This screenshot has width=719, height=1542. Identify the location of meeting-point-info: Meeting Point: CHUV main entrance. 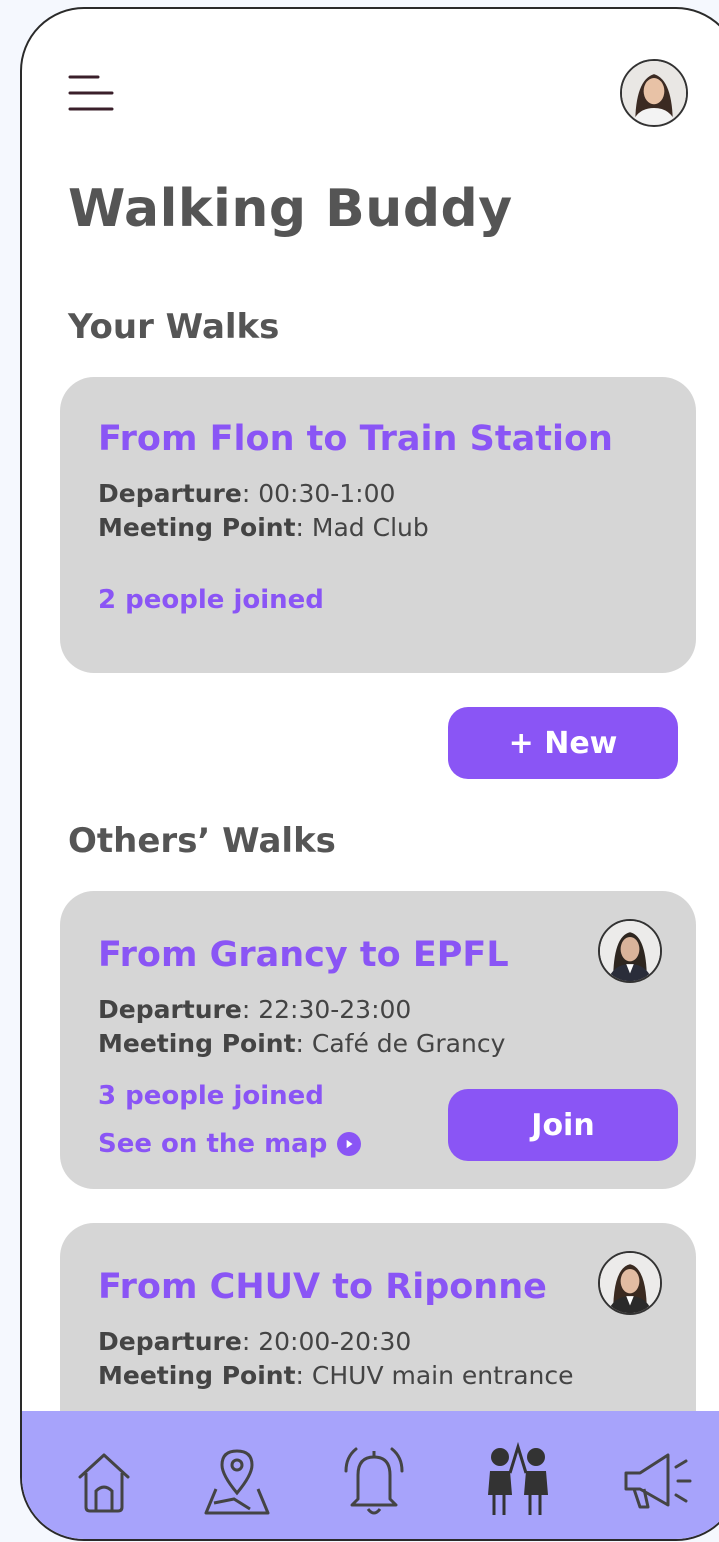
(336, 1375).